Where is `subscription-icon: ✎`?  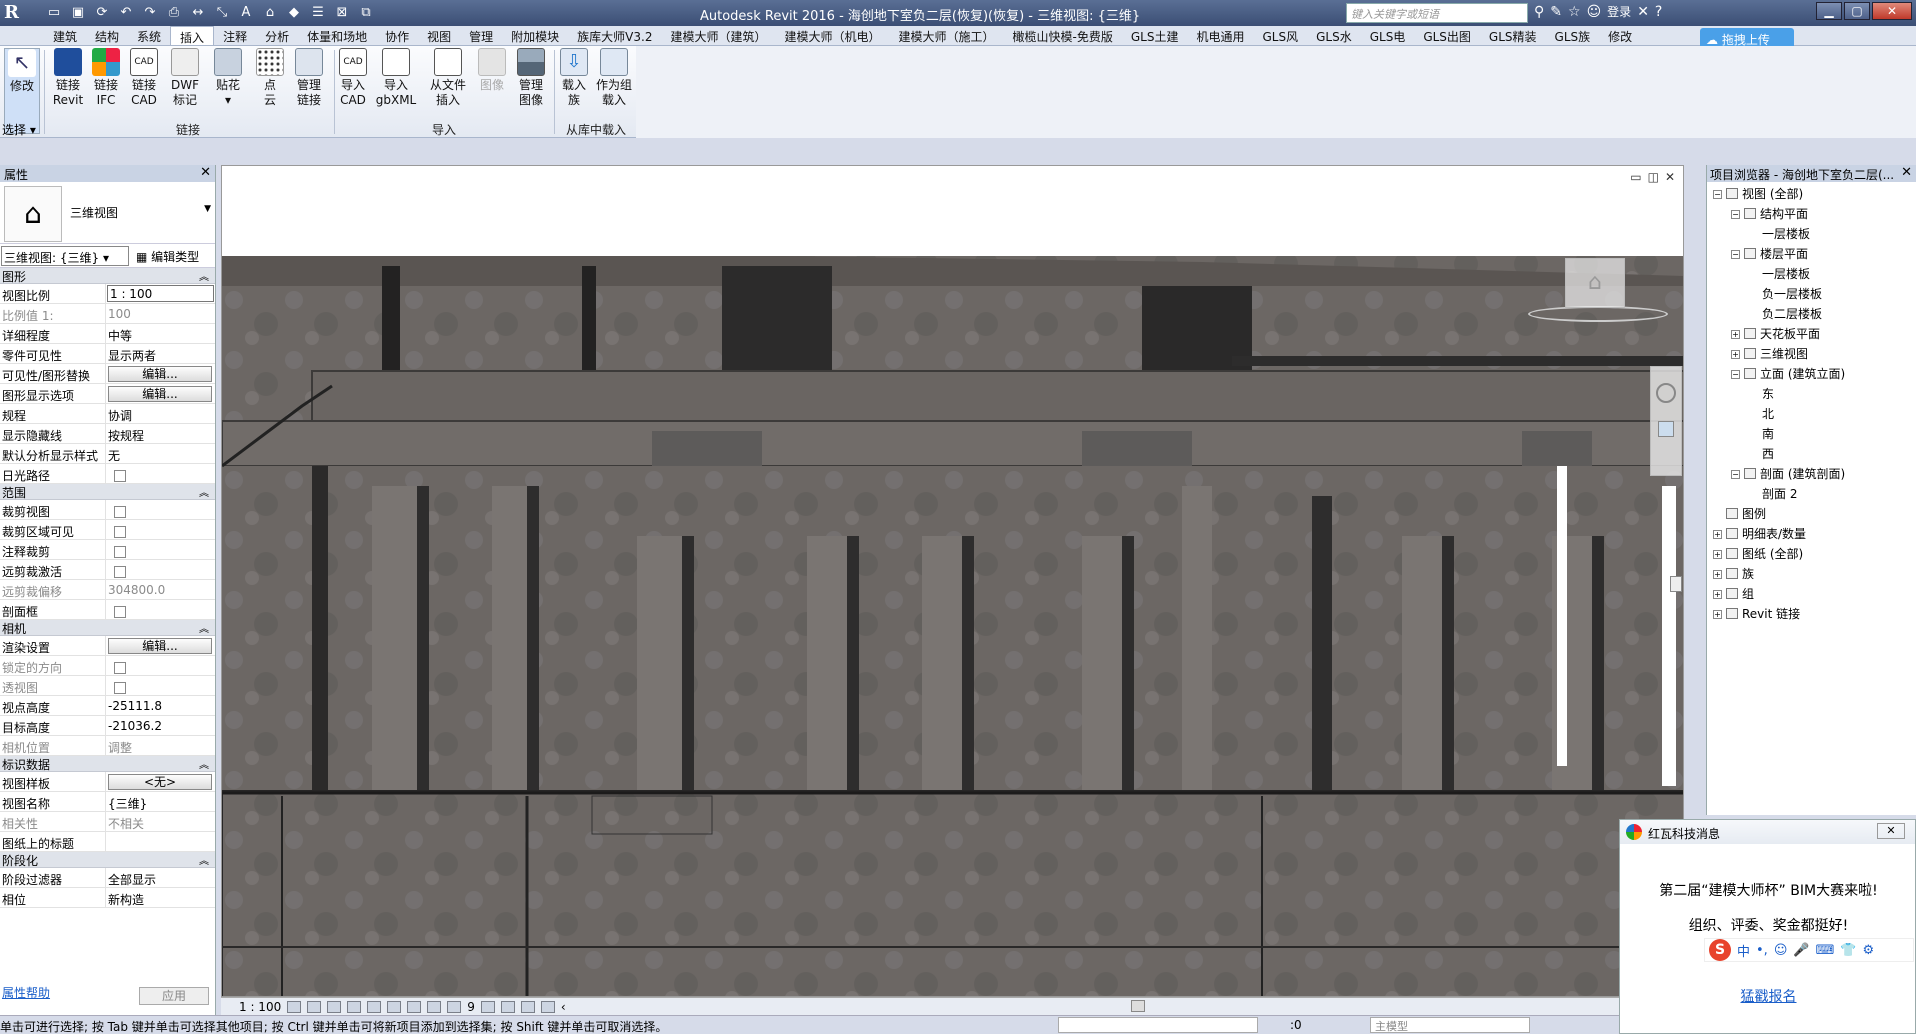 subscription-icon: ✎ is located at coordinates (1556, 12).